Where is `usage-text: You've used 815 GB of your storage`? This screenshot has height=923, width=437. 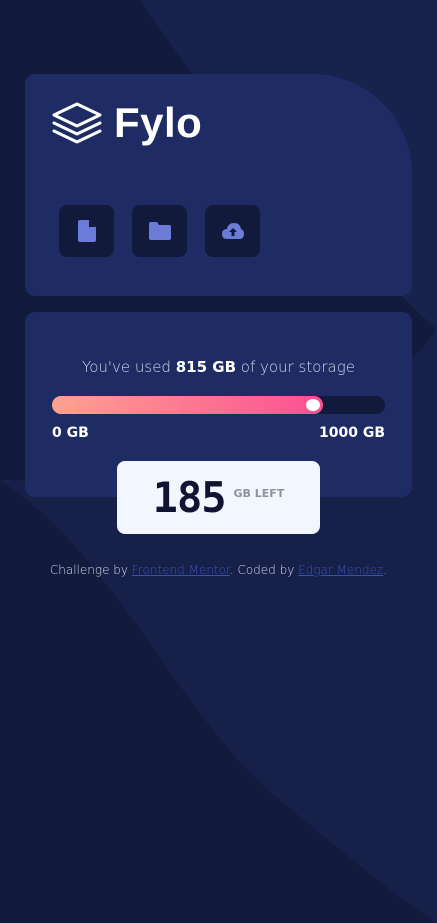 usage-text: You've used 815 GB of your storage is located at coordinates (218, 367).